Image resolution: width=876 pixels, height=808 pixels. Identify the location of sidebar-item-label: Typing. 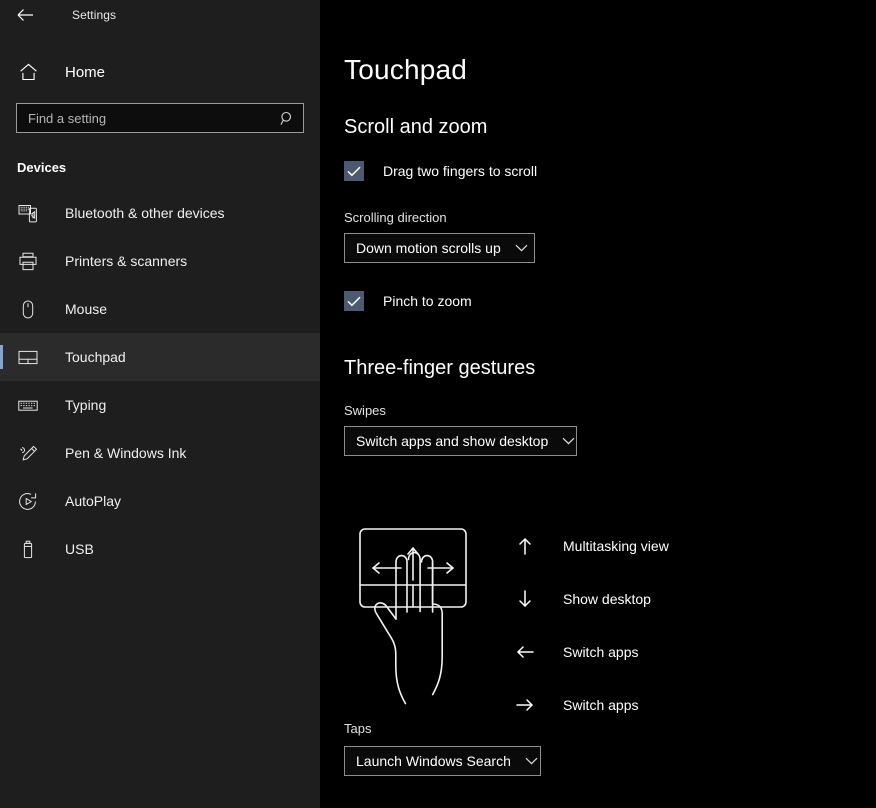
(86, 405).